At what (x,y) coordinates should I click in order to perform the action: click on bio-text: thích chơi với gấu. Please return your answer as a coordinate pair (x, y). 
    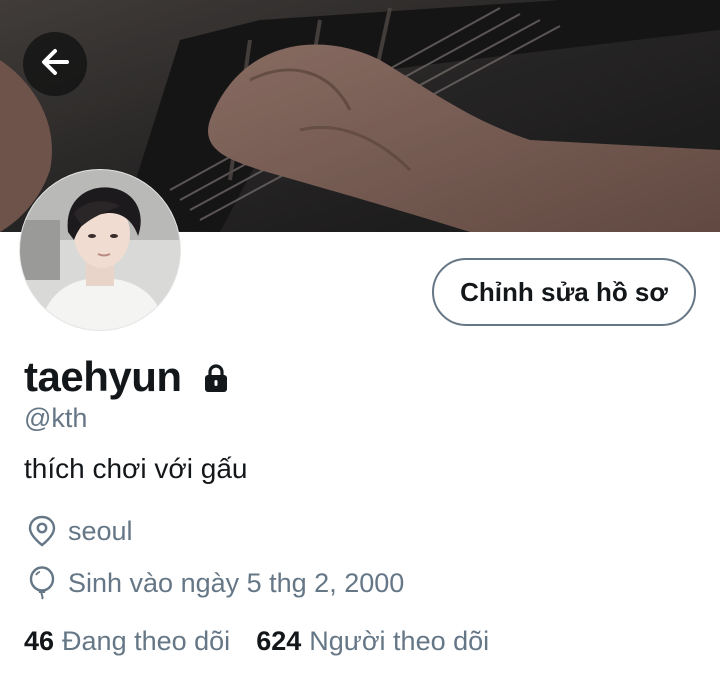
    Looking at the image, I should click on (136, 468).